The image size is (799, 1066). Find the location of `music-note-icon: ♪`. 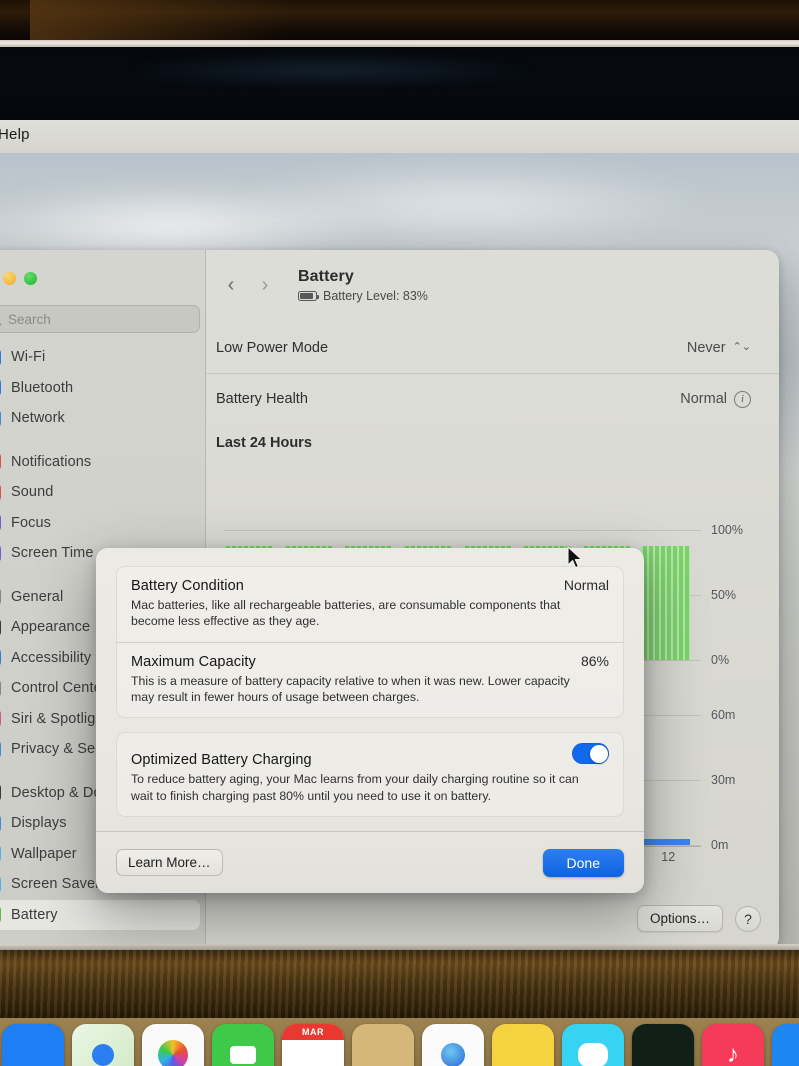

music-note-icon: ♪ is located at coordinates (733, 1053).